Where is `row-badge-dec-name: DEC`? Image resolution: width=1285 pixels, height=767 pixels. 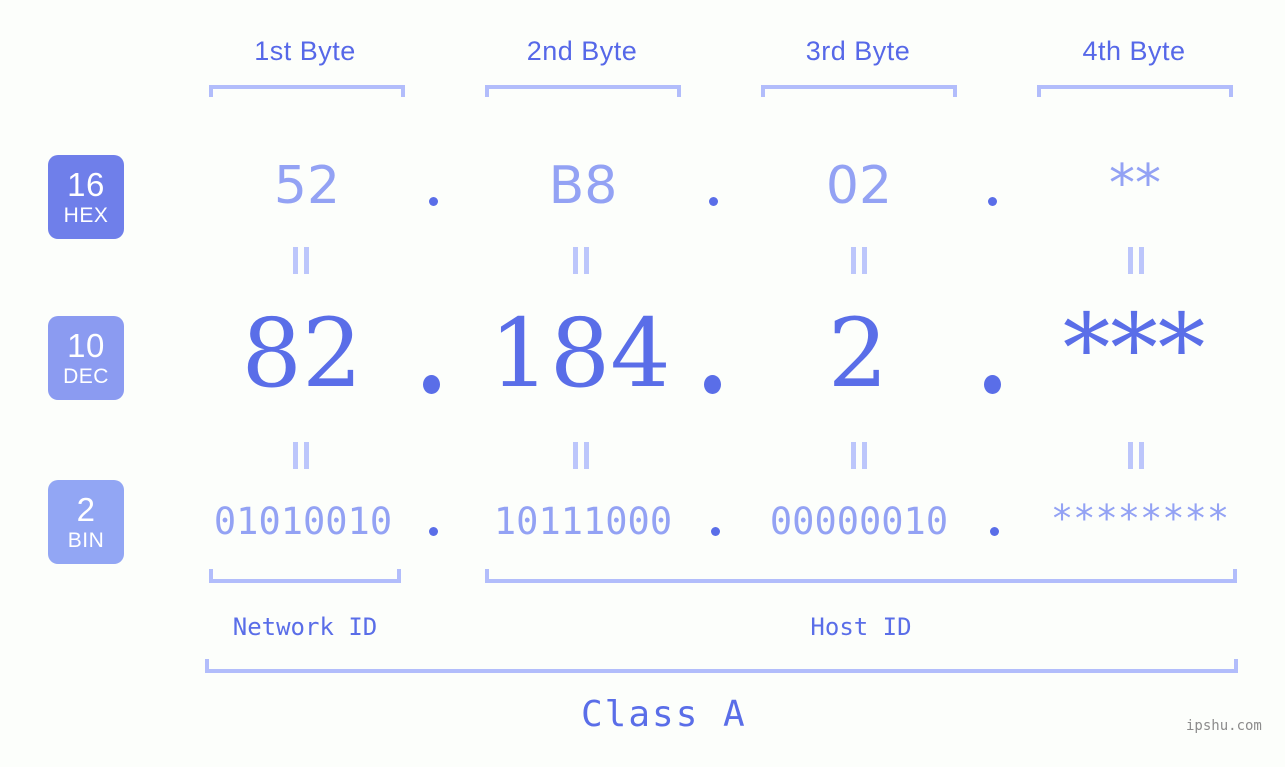 row-badge-dec-name: DEC is located at coordinates (86, 376).